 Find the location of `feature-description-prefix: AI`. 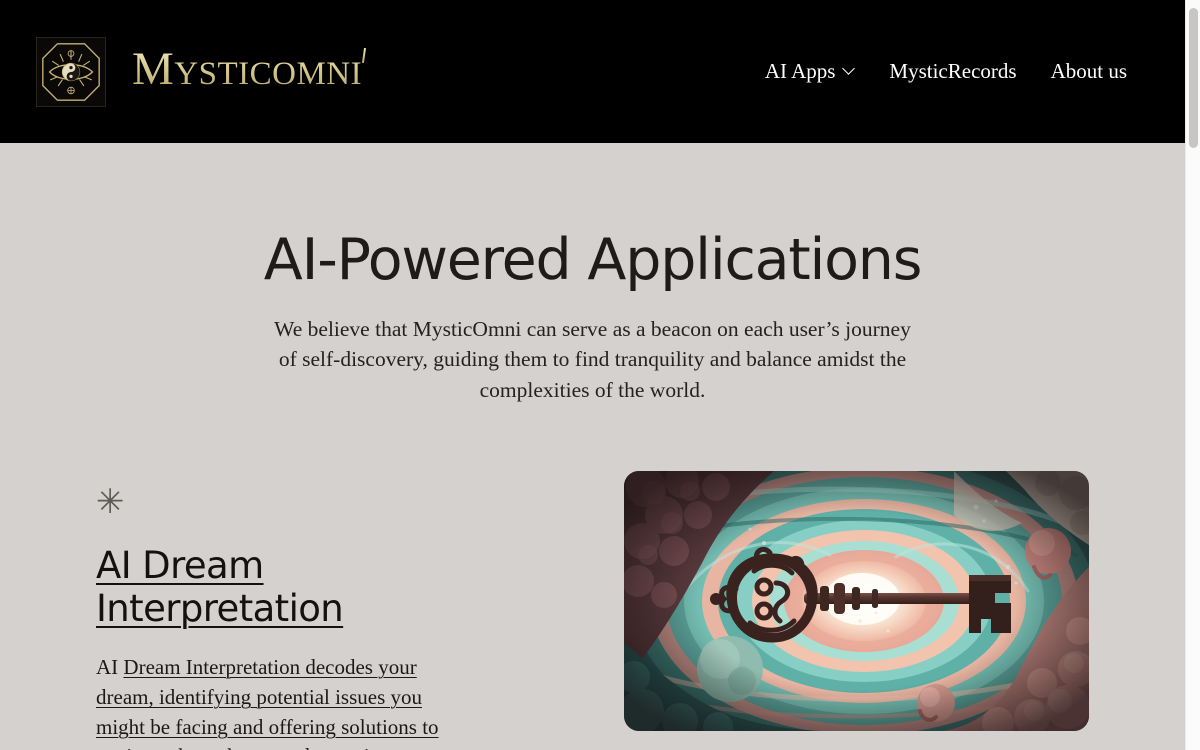

feature-description-prefix: AI is located at coordinates (110, 667).